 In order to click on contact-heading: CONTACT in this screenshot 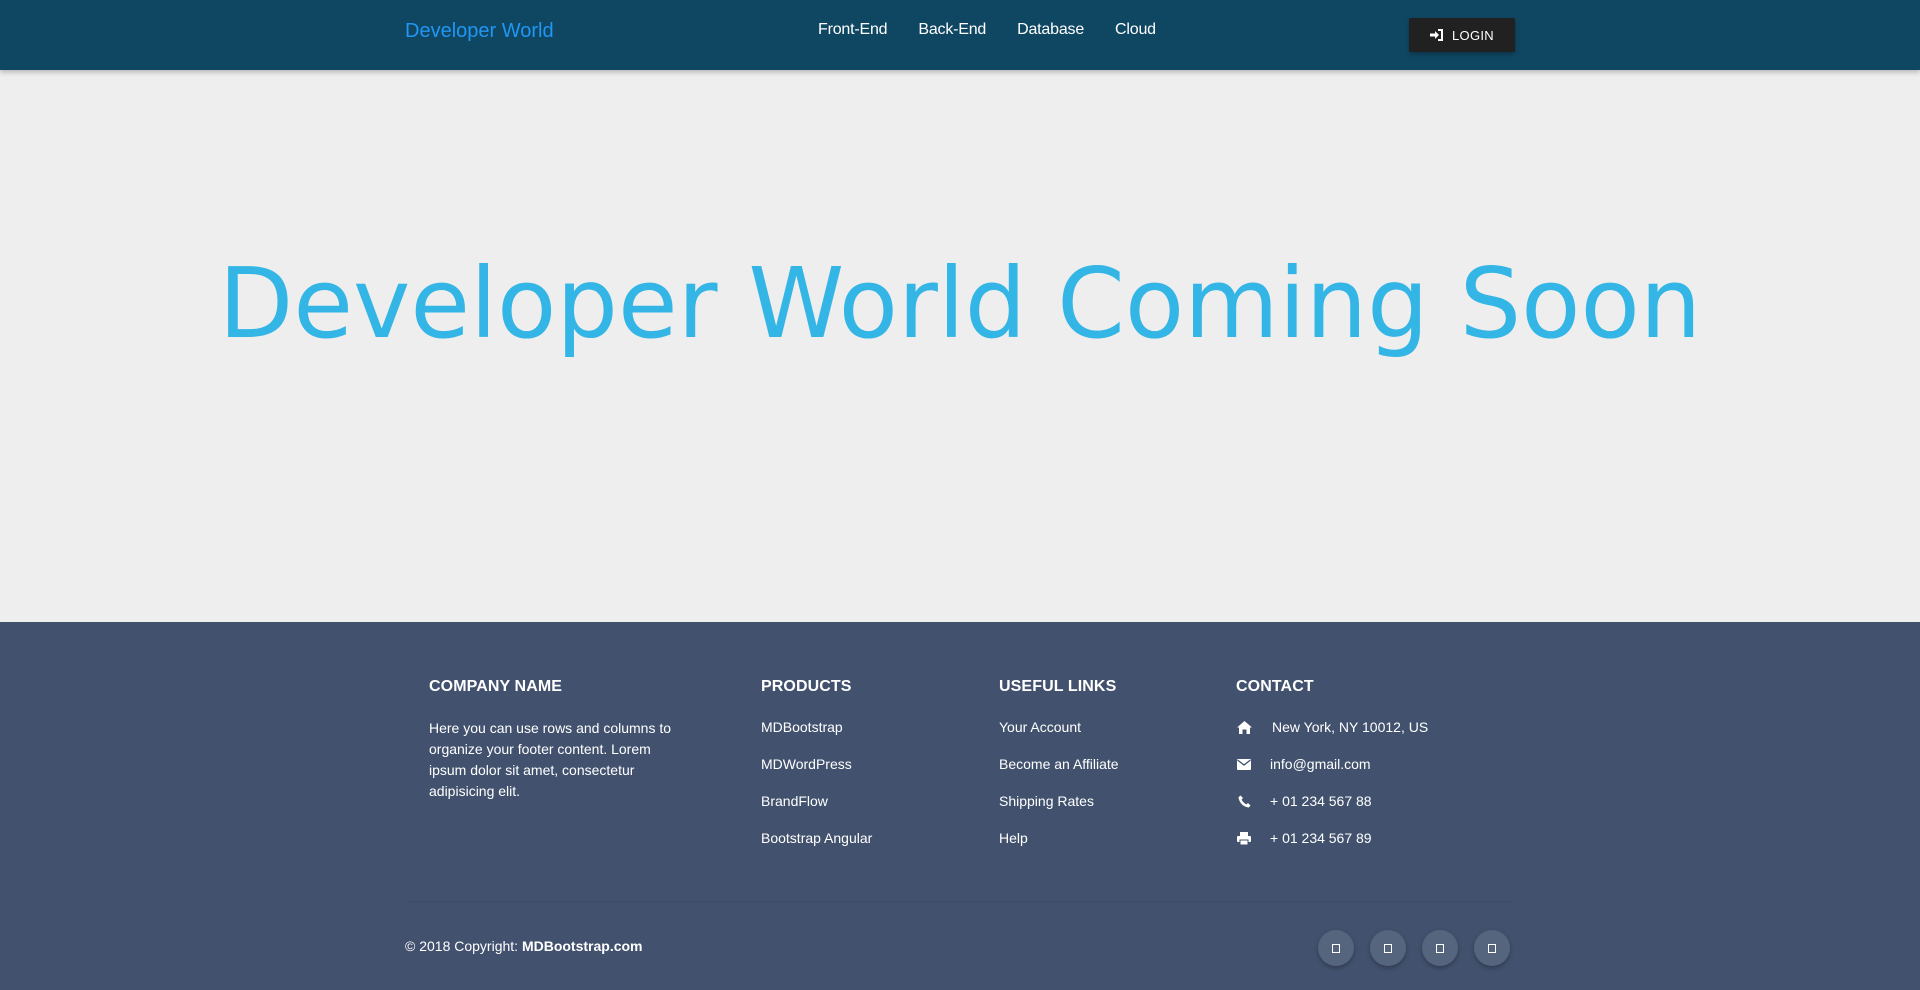, I will do `click(1275, 686)`.